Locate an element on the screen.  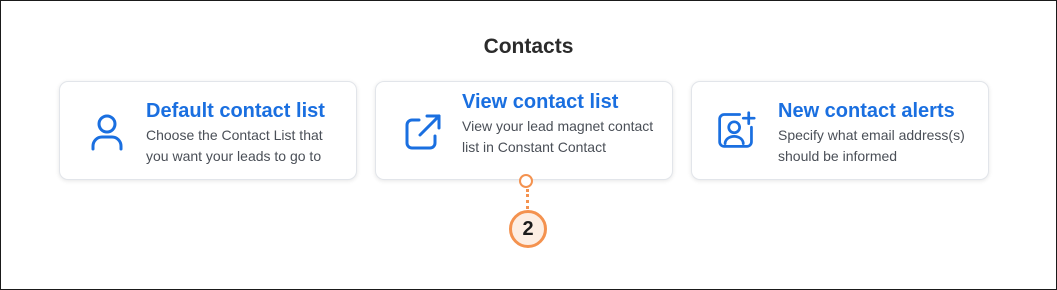
section-title: Contacts is located at coordinates (528, 46).